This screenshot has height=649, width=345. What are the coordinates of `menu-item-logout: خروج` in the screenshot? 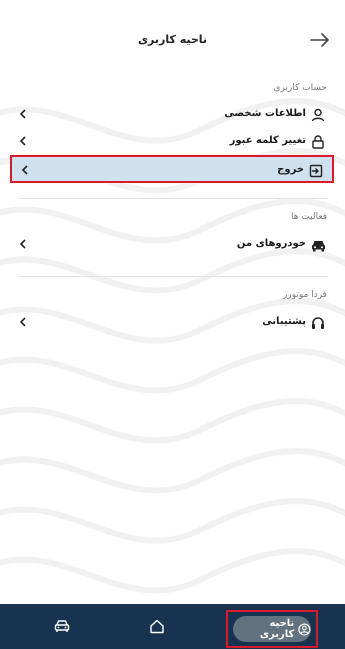 It's located at (172, 169).